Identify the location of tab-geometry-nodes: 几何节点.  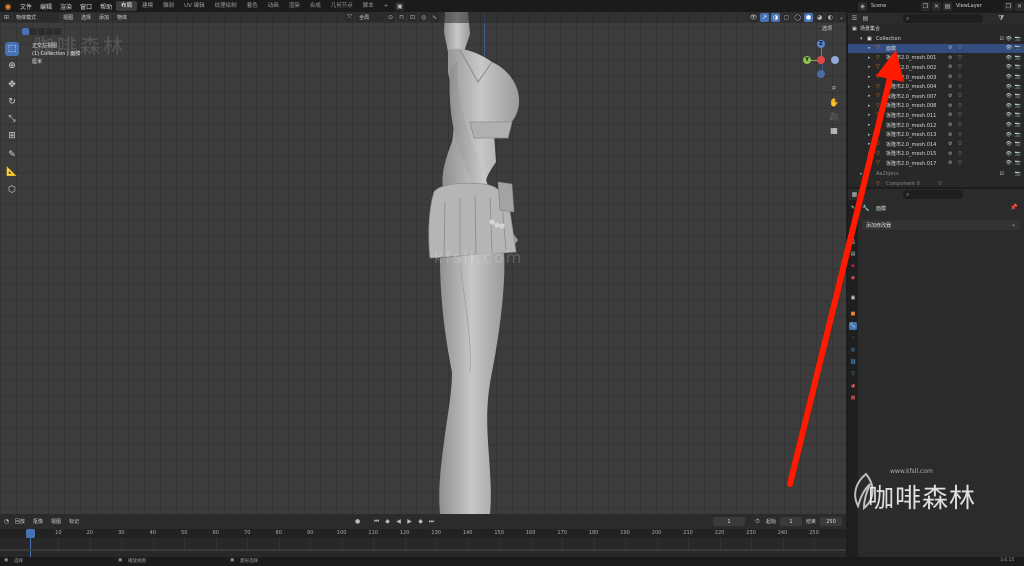
(342, 6).